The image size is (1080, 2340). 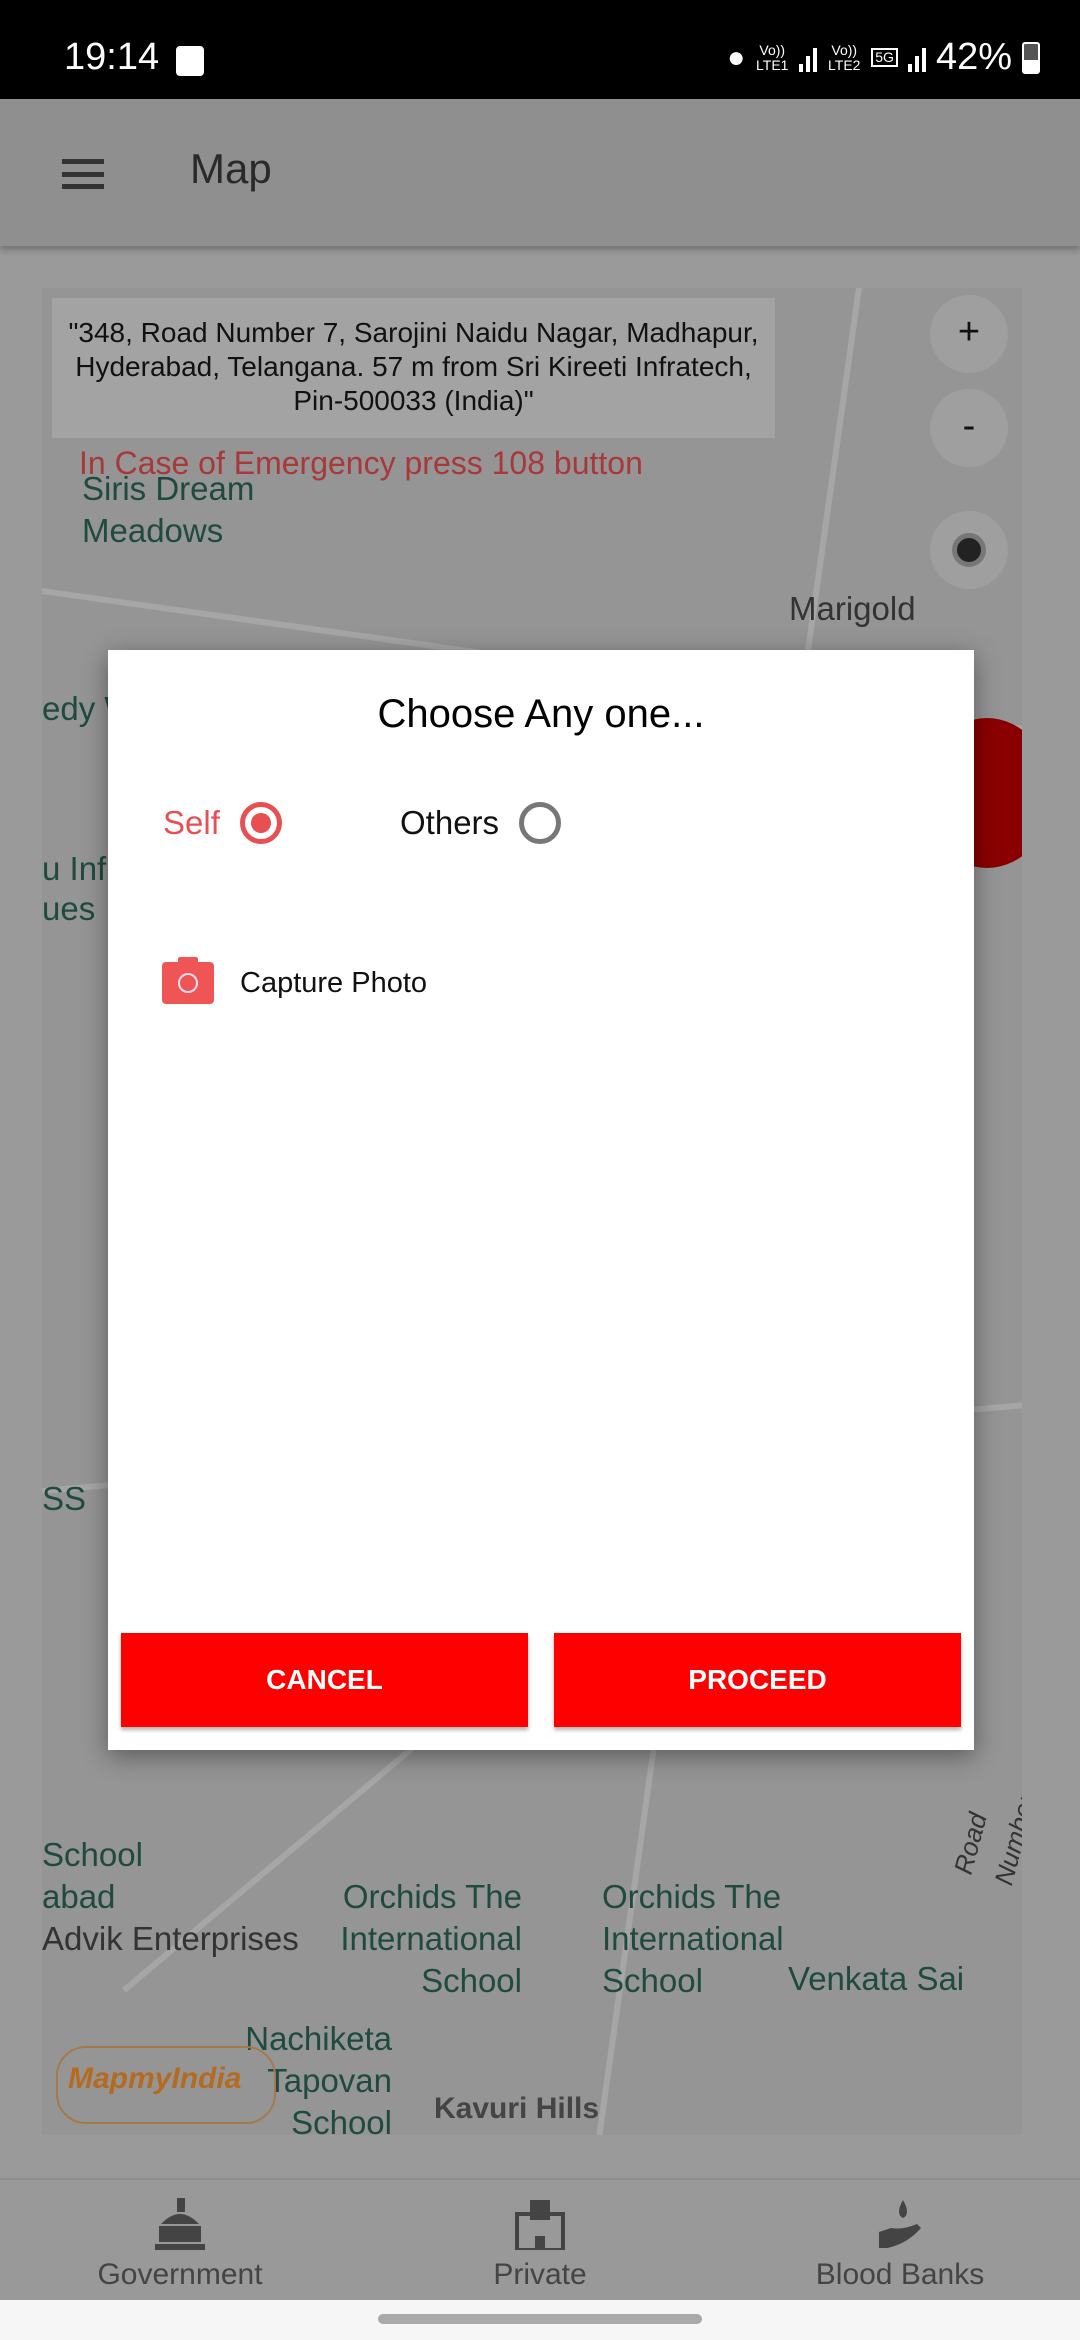 I want to click on my-location-button, so click(x=969, y=550).